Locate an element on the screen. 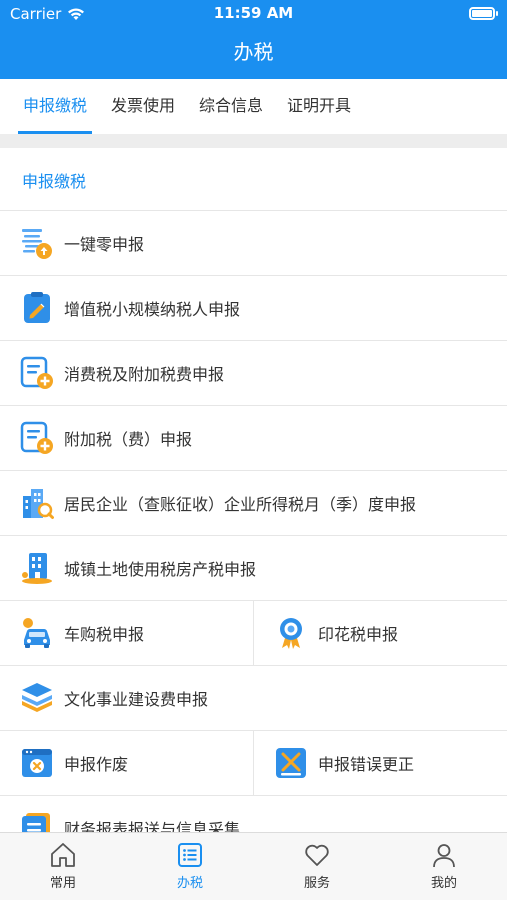  item-surcharge: 附加税（费）申报 is located at coordinates (253, 438).